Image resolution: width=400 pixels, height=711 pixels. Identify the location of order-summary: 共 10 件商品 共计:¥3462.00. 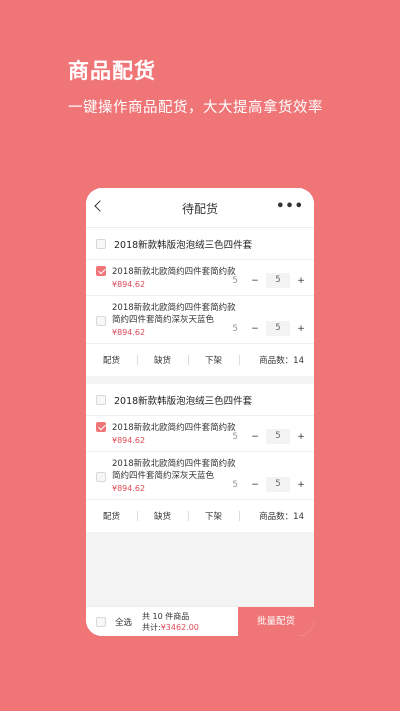
(190, 622).